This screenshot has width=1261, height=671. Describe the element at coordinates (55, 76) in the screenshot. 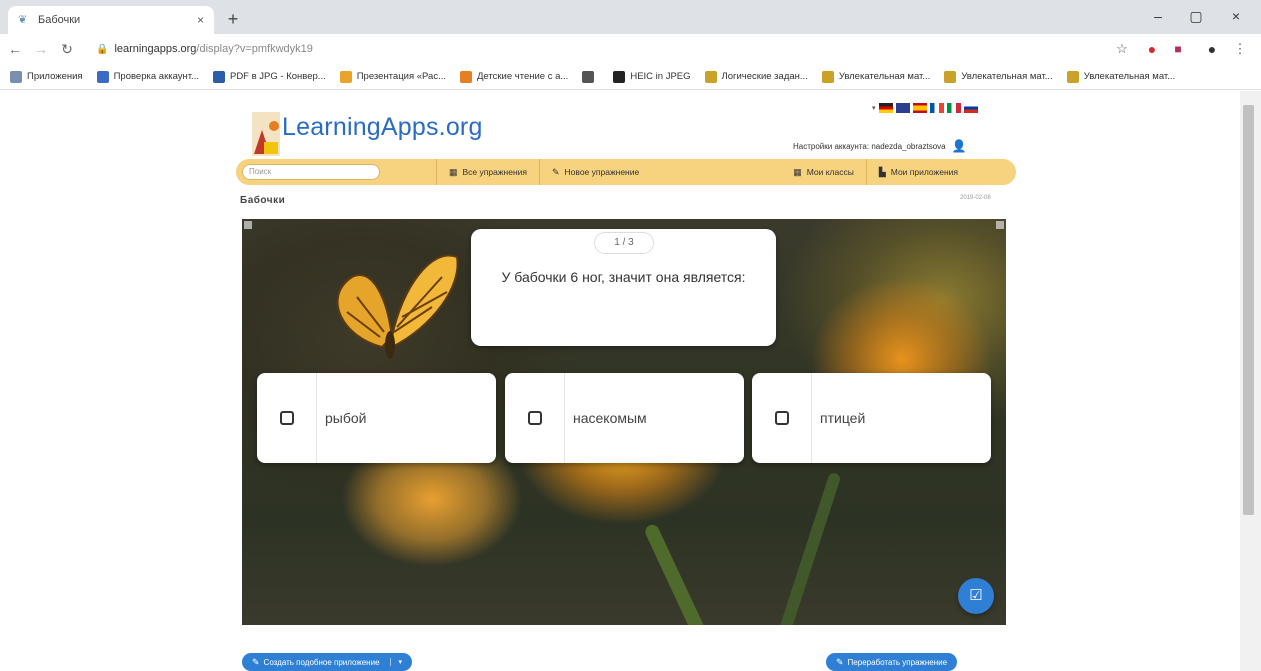

I see `bookmark-label: Приложения` at that location.